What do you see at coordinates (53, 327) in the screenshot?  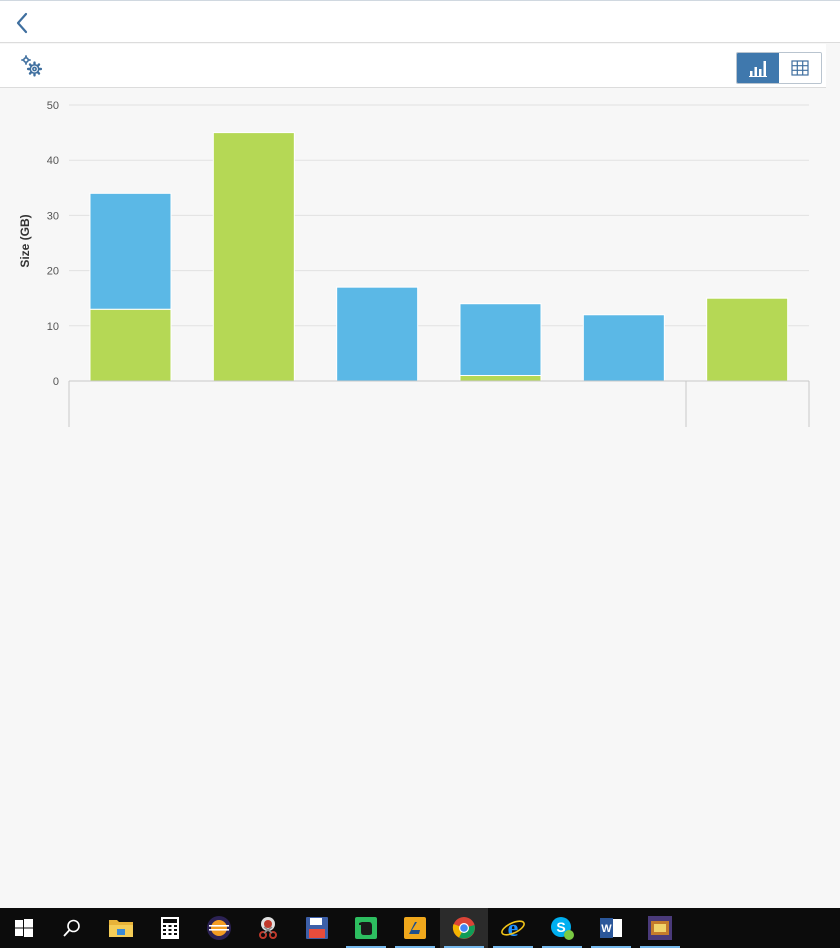 I see `y-tick-label: 10` at bounding box center [53, 327].